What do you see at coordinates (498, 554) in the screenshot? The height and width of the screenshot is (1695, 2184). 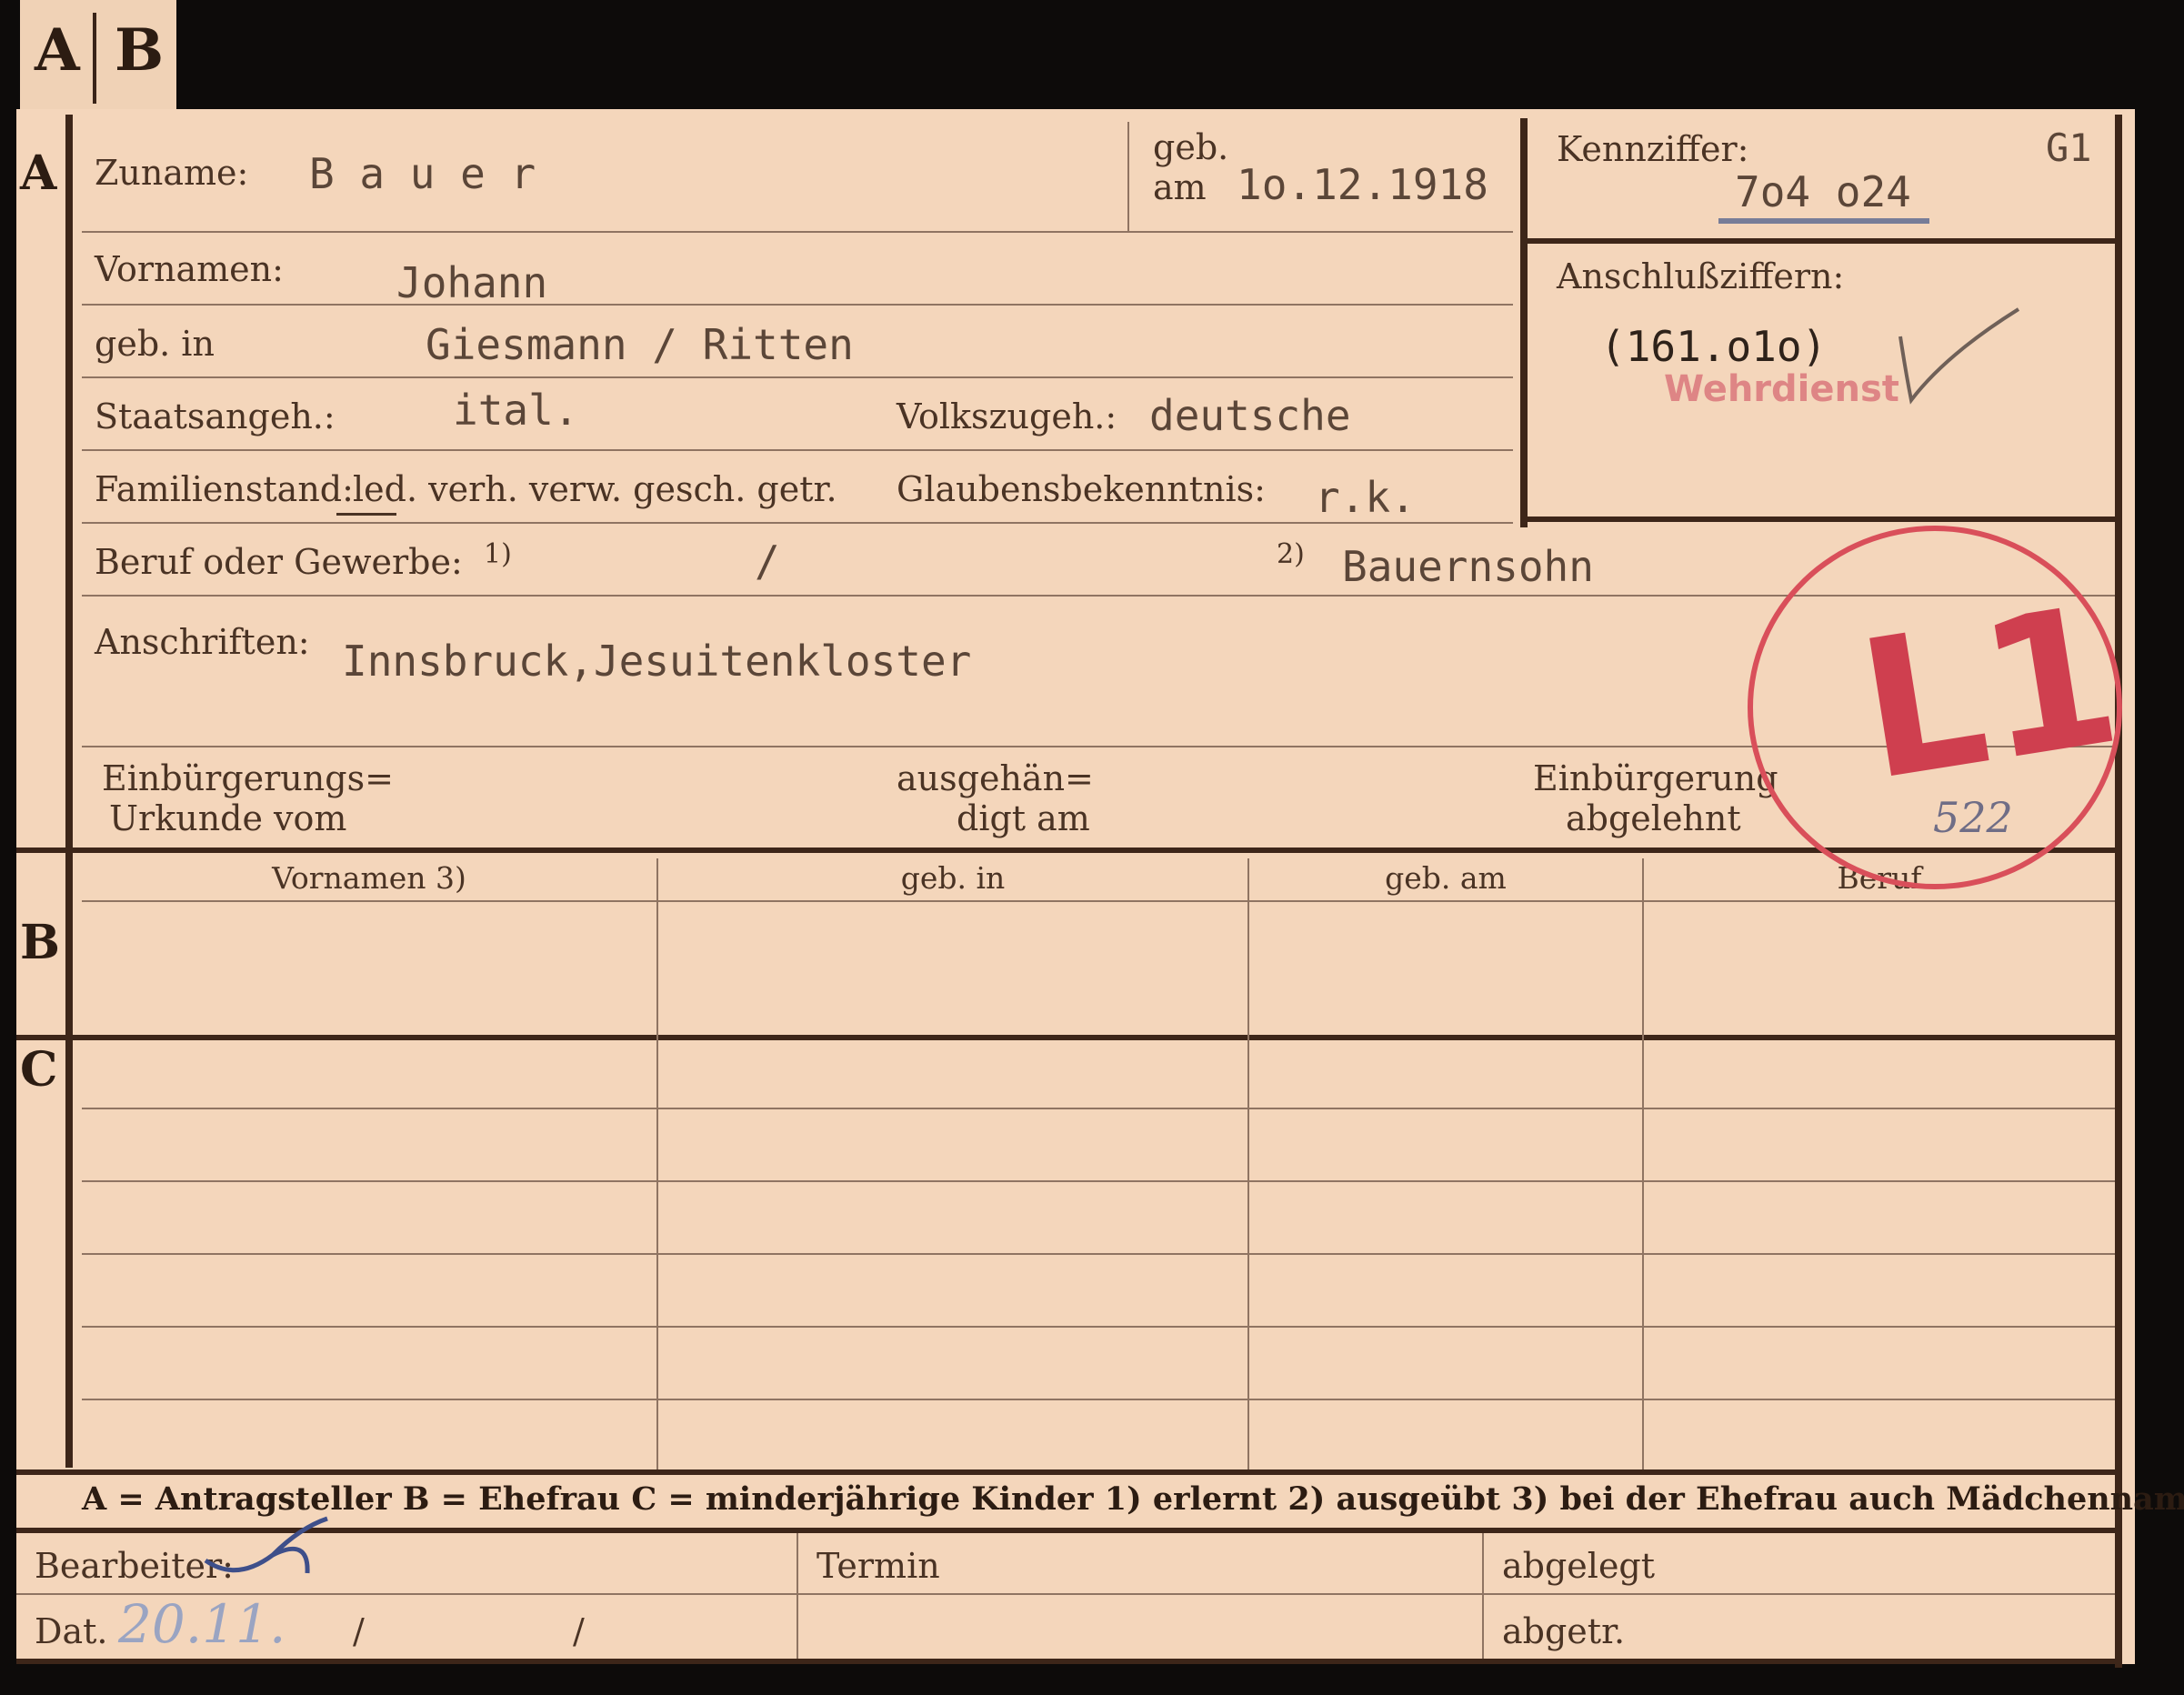 I see `beruf-1-marker: 1)` at bounding box center [498, 554].